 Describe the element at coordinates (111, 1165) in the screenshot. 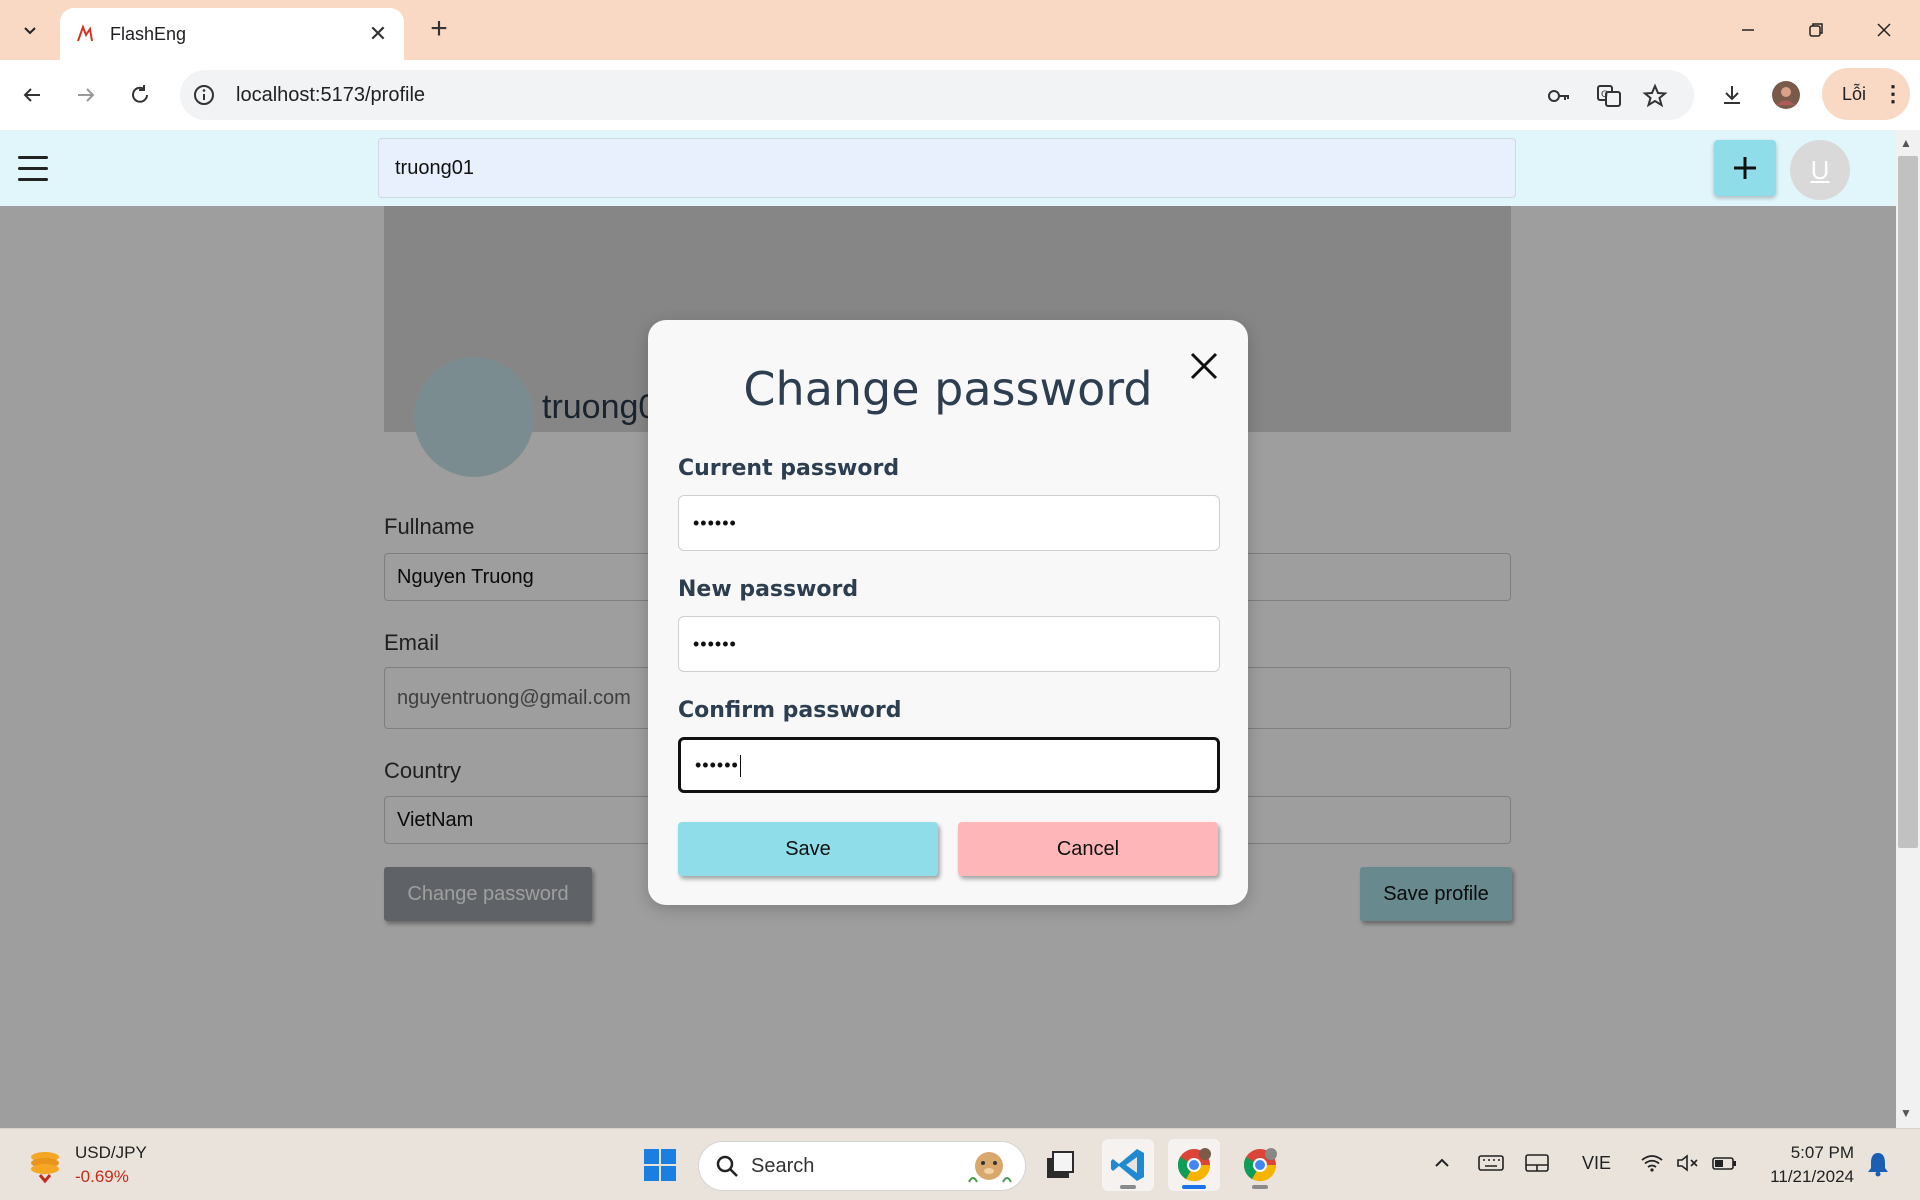

I see `currency-widget: USD/JPY -0.69%` at that location.